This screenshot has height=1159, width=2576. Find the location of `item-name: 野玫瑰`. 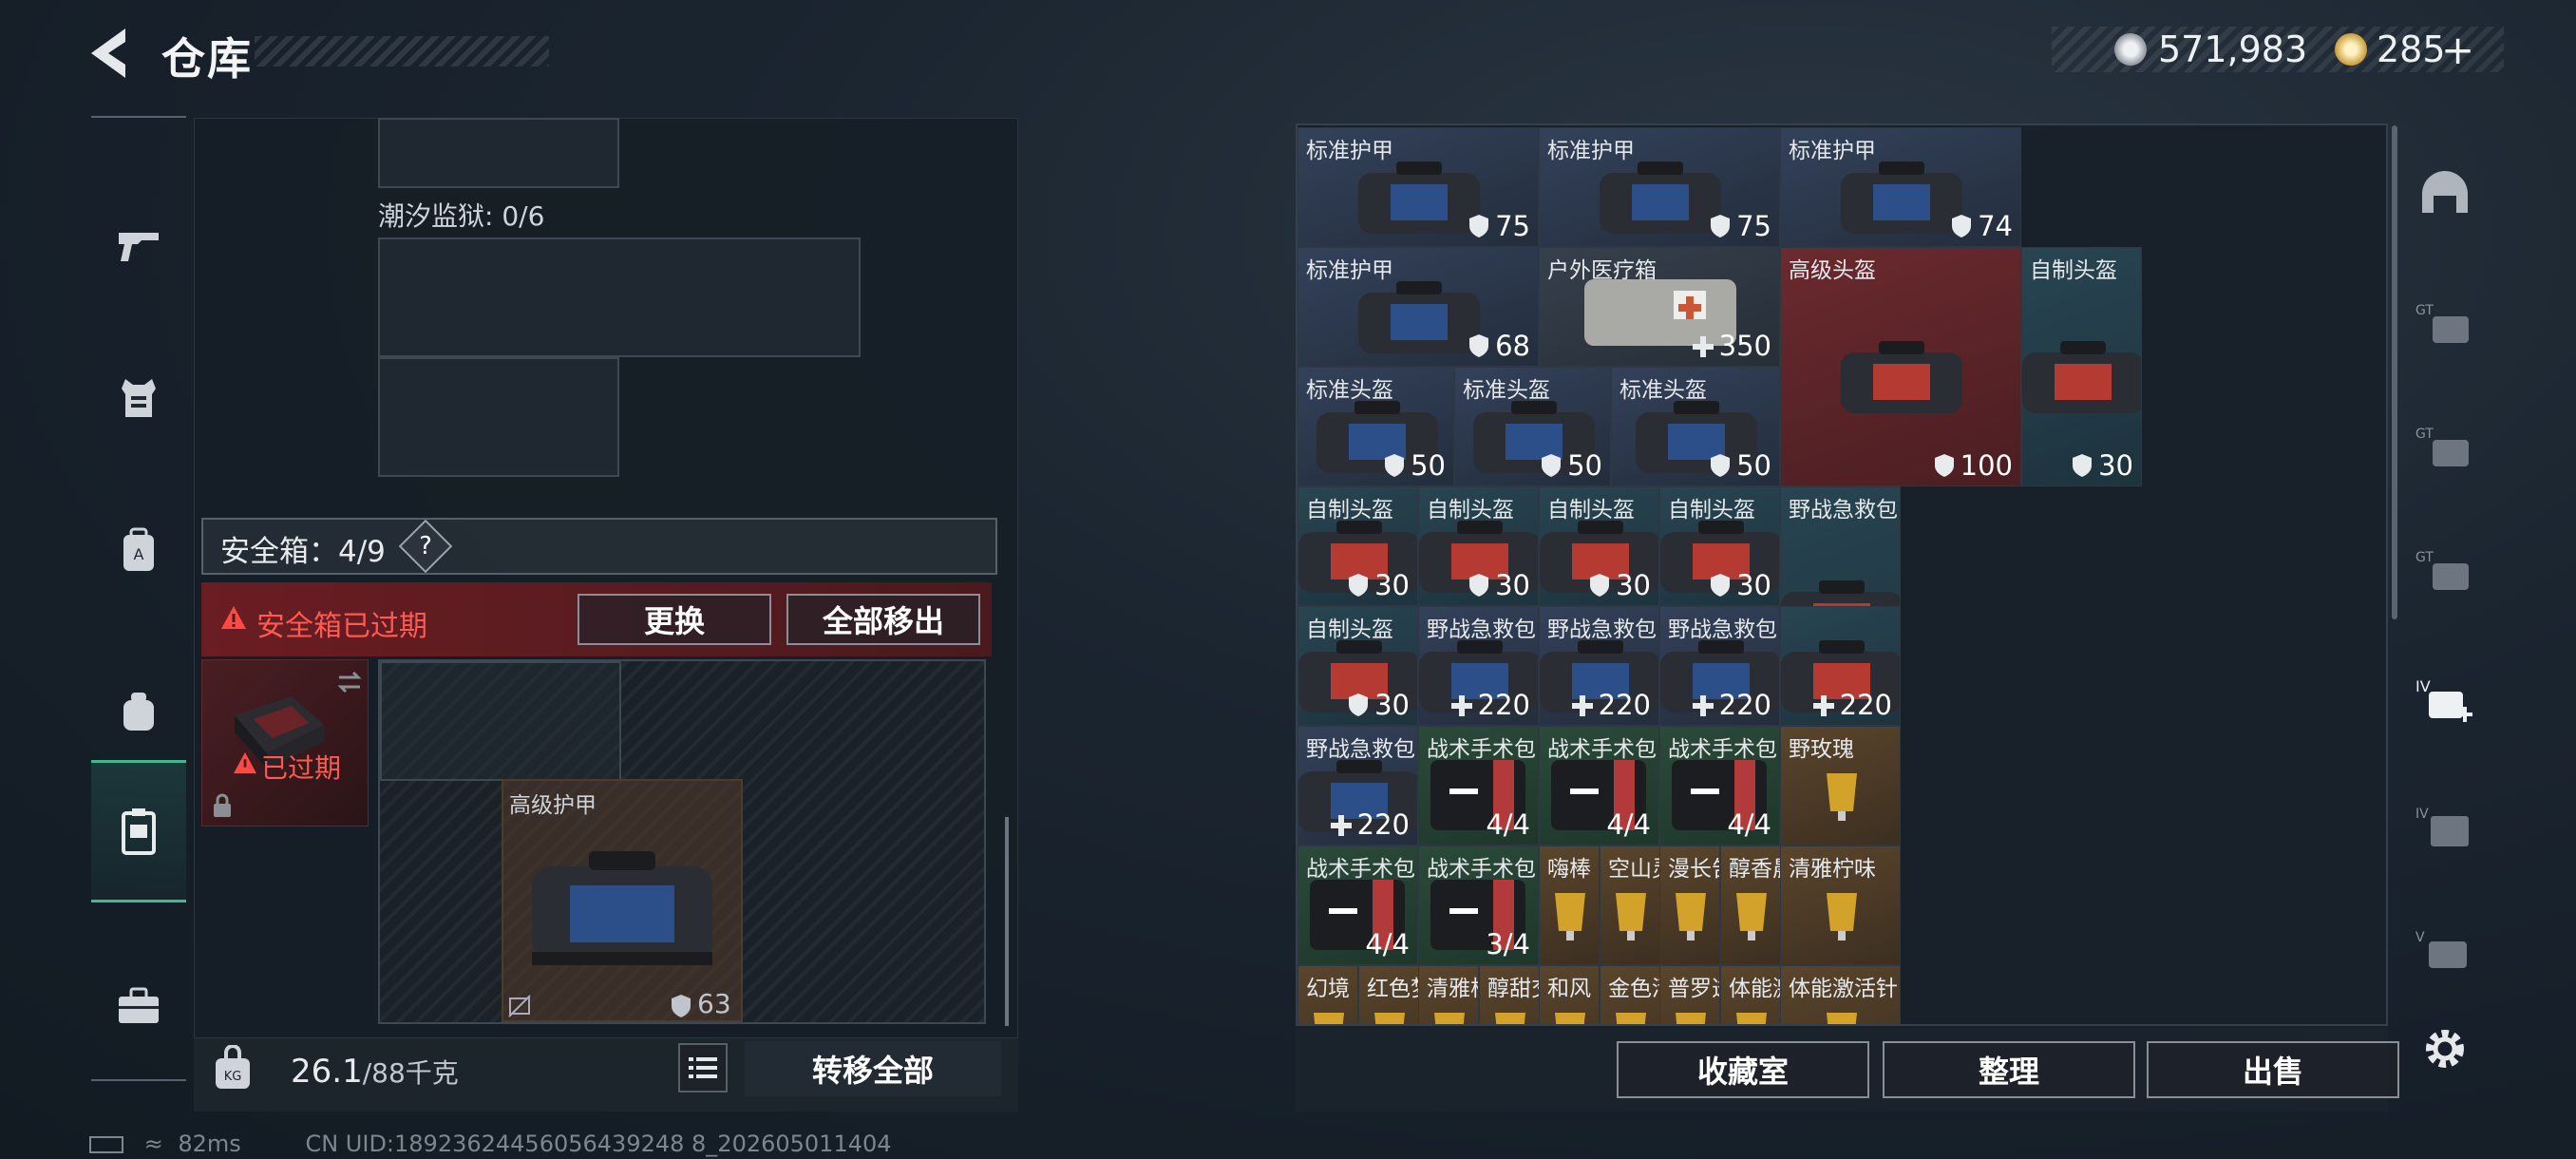

item-name: 野玫瑰 is located at coordinates (1821, 749).